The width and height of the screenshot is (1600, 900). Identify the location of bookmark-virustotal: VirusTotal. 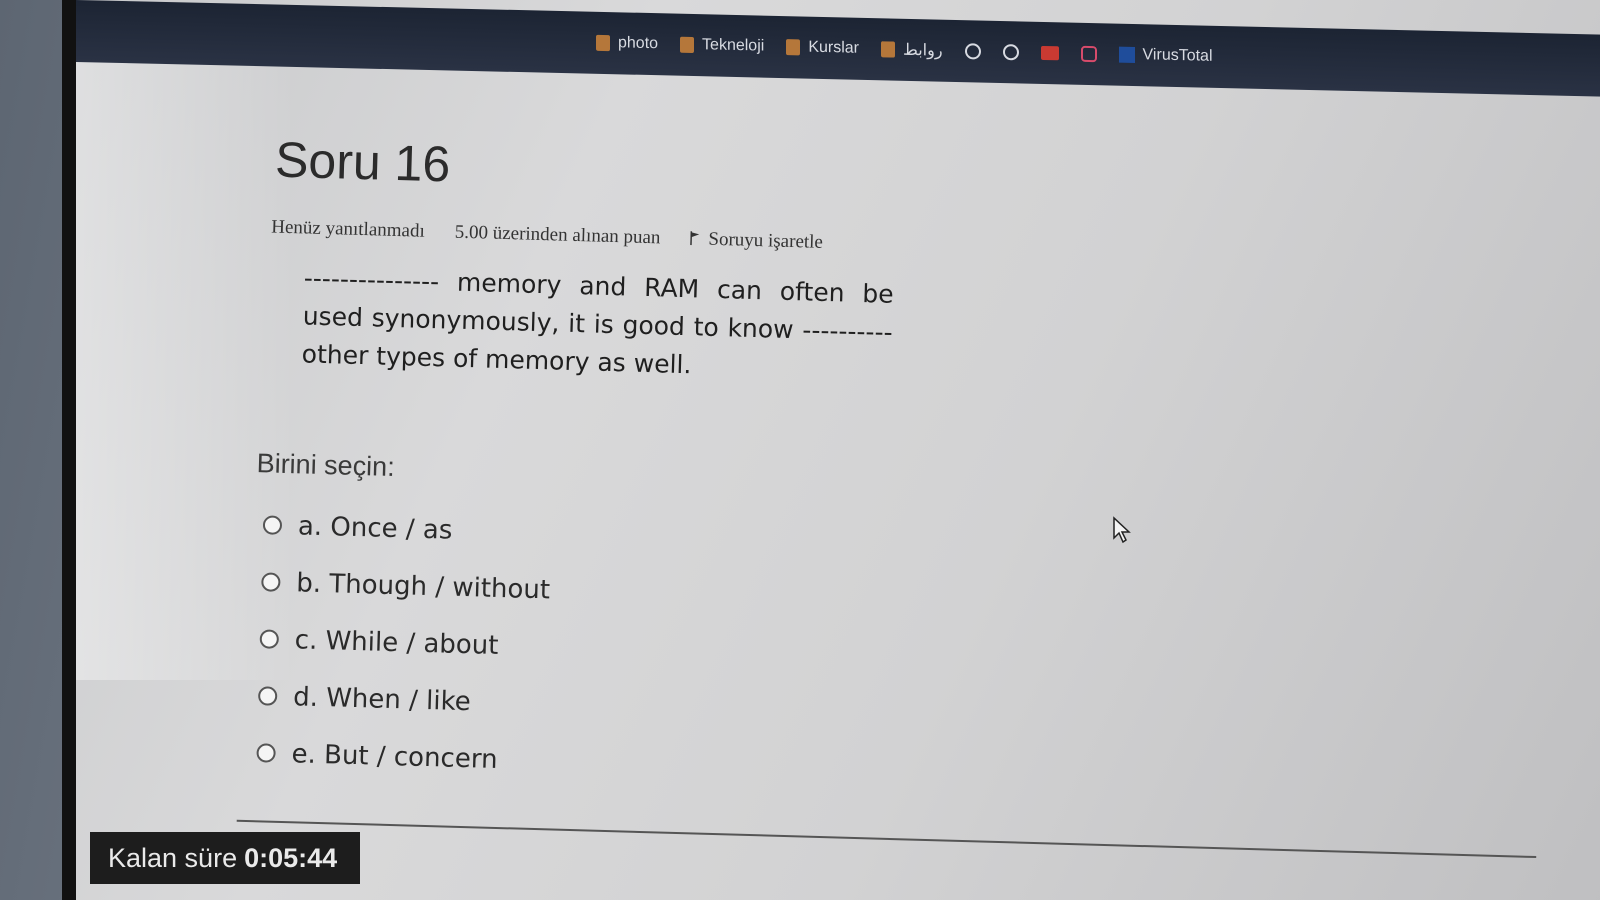
(1165, 56).